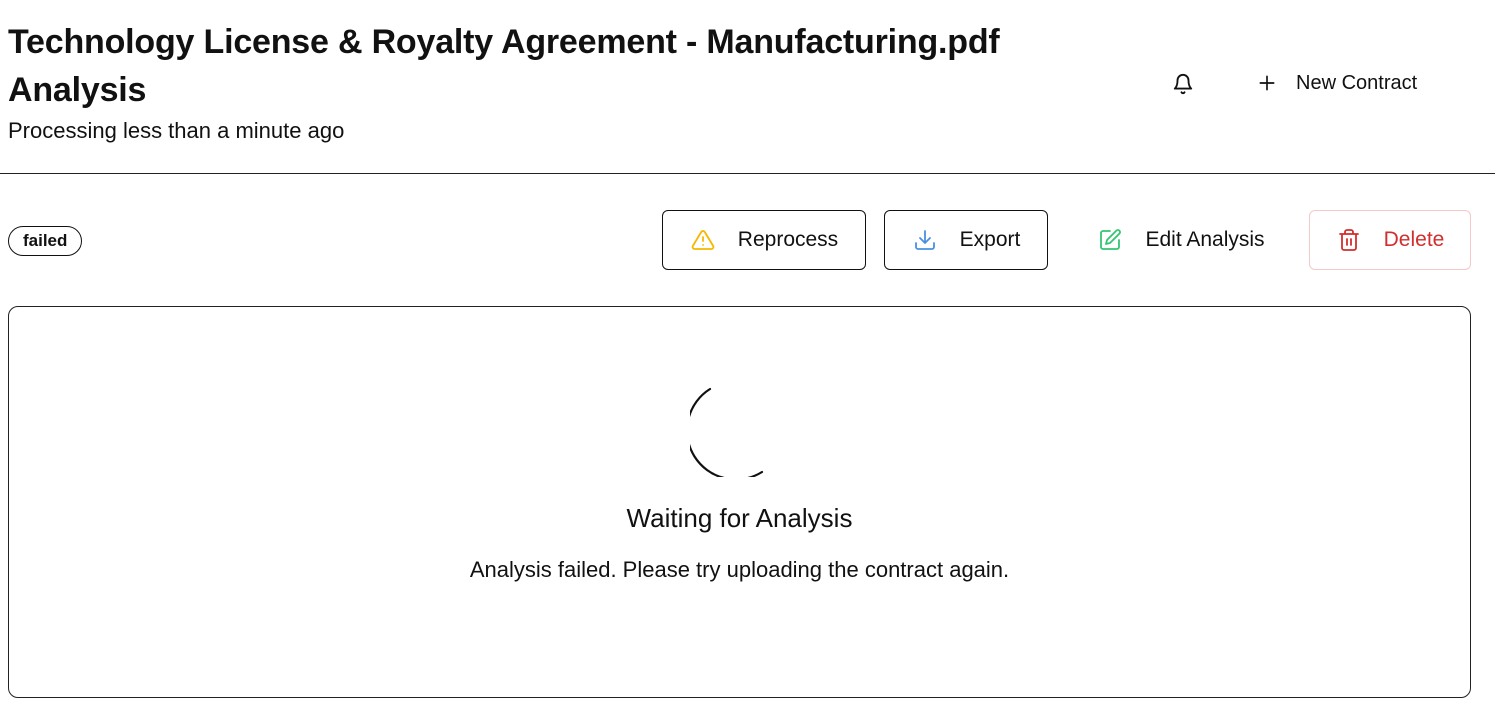 The image size is (1495, 720). Describe the element at coordinates (1110, 240) in the screenshot. I see `edit-icon` at that location.